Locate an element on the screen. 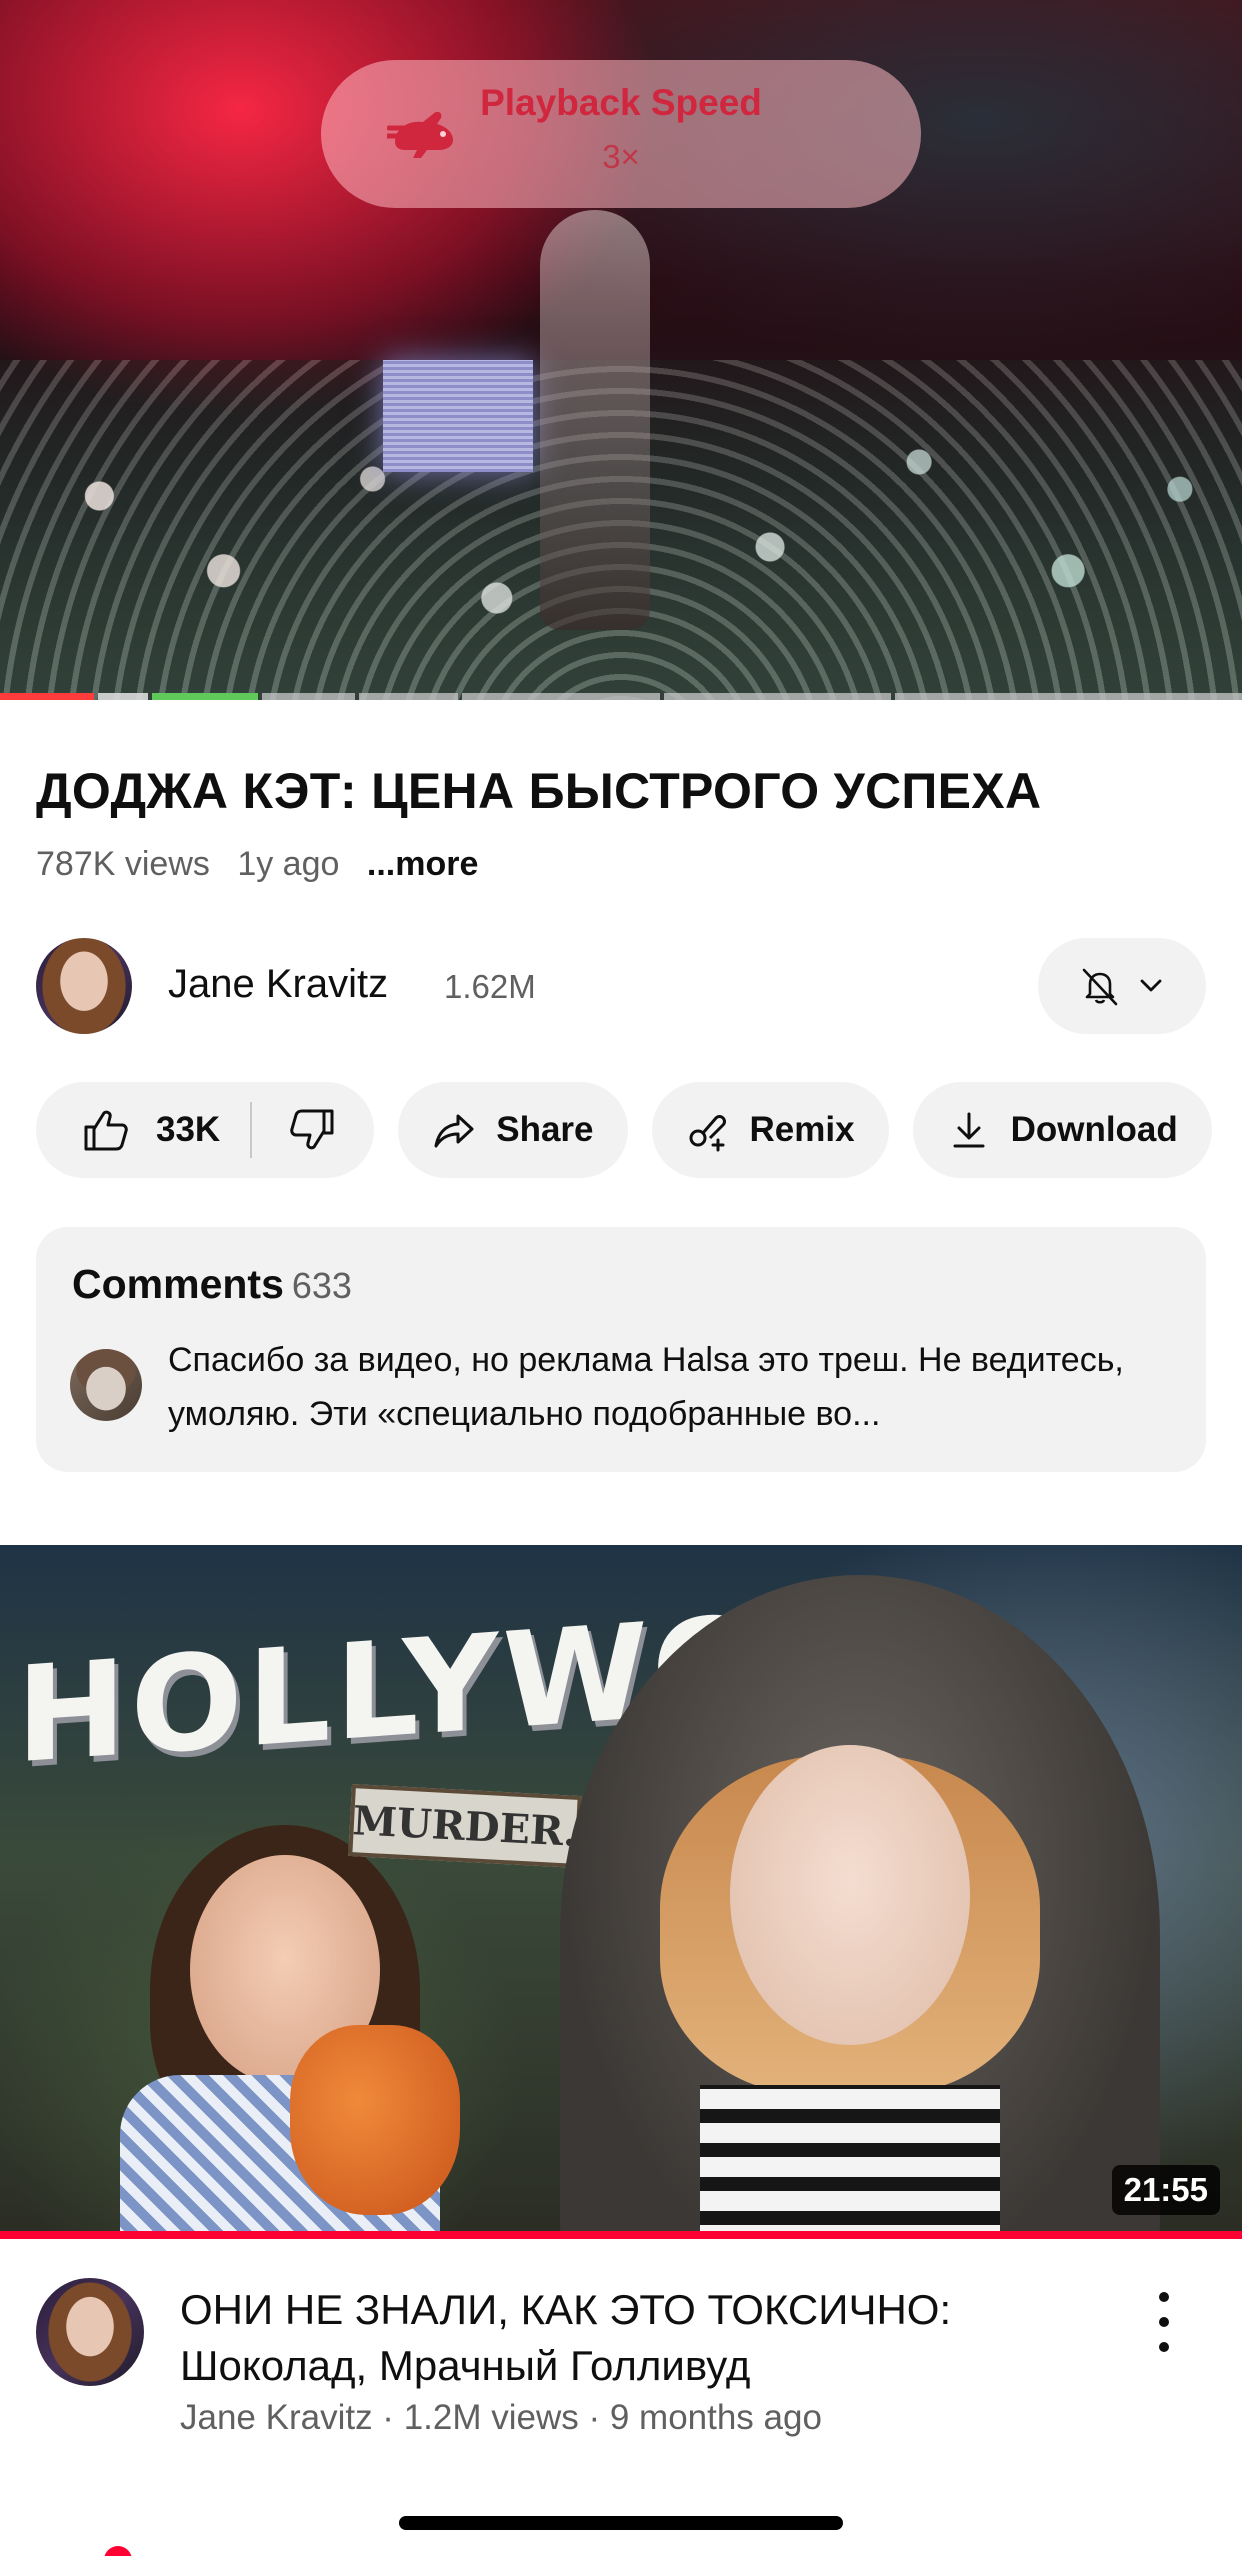 The image size is (1242, 2556). action-bar: 33K Share Remix Download is located at coordinates (624, 1130).